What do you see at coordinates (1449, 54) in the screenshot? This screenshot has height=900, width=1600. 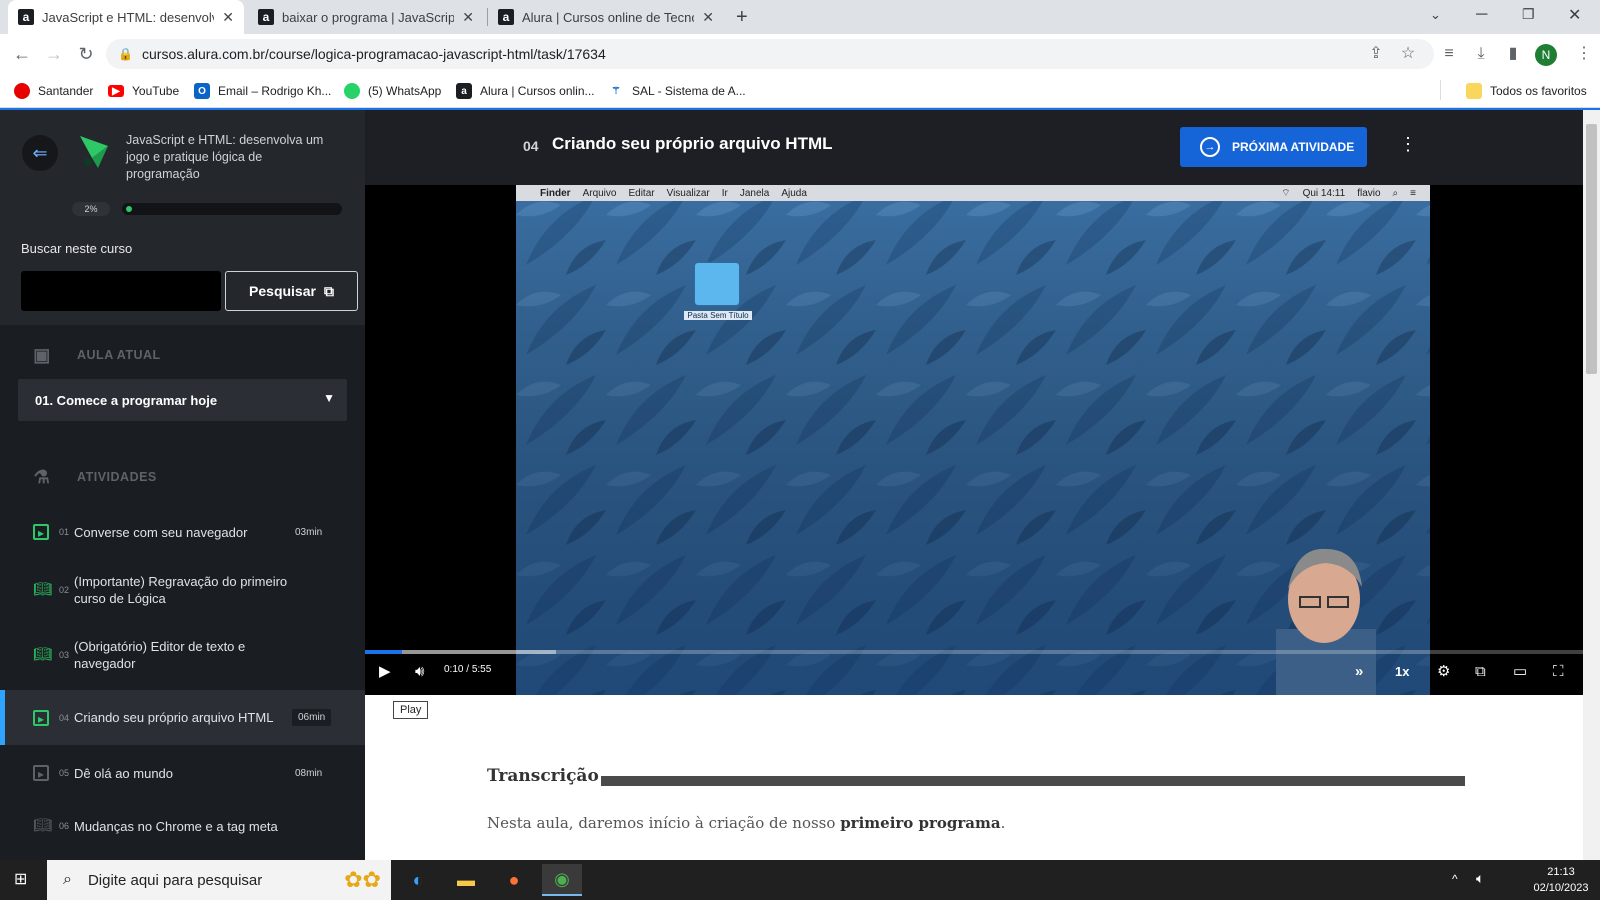 I see `media-control-icon: ≡` at bounding box center [1449, 54].